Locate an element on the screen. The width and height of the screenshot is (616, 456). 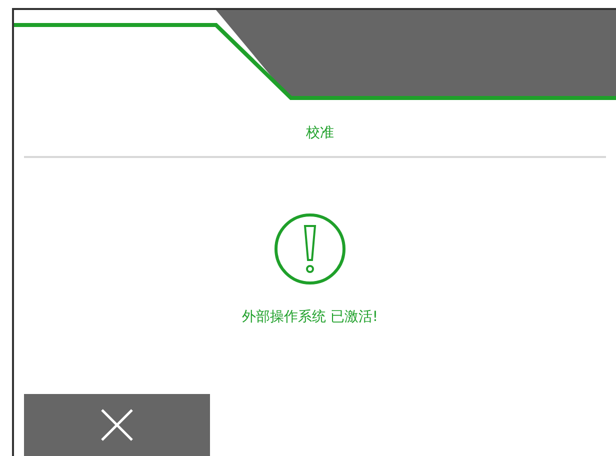
warning-icon is located at coordinates (310, 249).